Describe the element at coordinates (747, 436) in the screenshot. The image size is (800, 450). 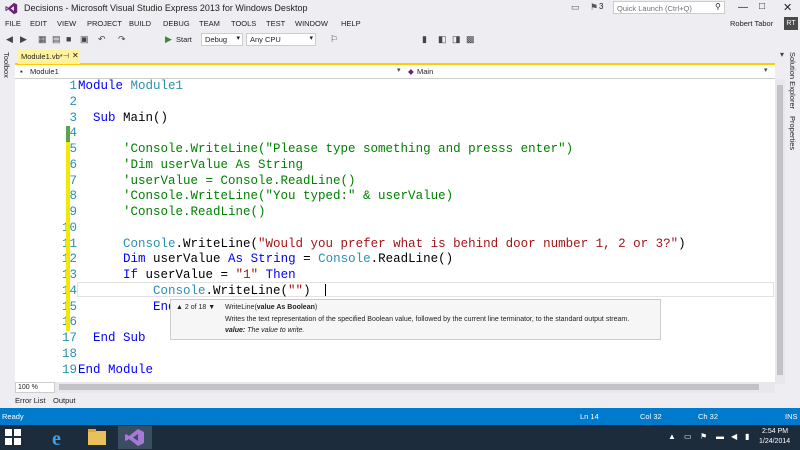
I see `network-icon: ▮` at that location.